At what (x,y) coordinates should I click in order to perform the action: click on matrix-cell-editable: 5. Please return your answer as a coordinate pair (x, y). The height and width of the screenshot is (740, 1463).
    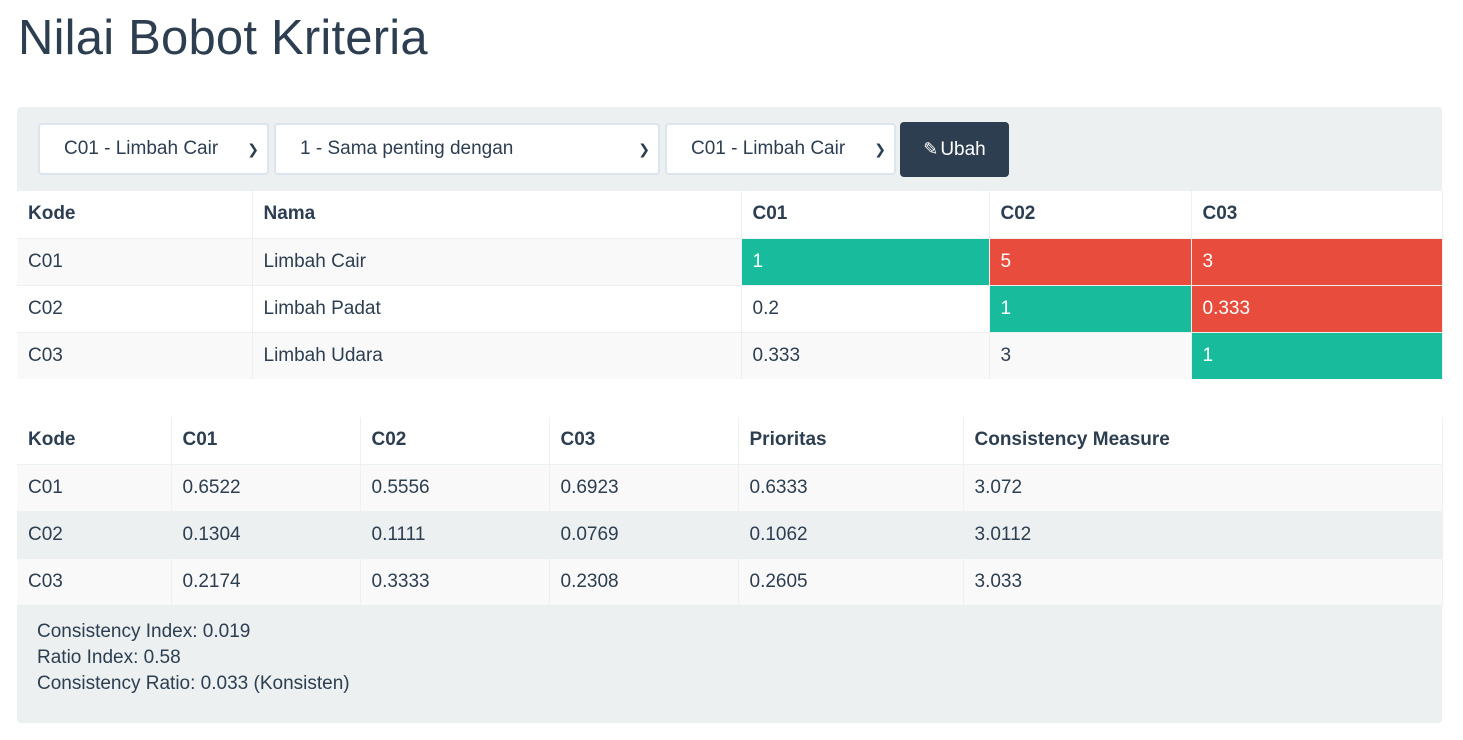
    Looking at the image, I should click on (1090, 262).